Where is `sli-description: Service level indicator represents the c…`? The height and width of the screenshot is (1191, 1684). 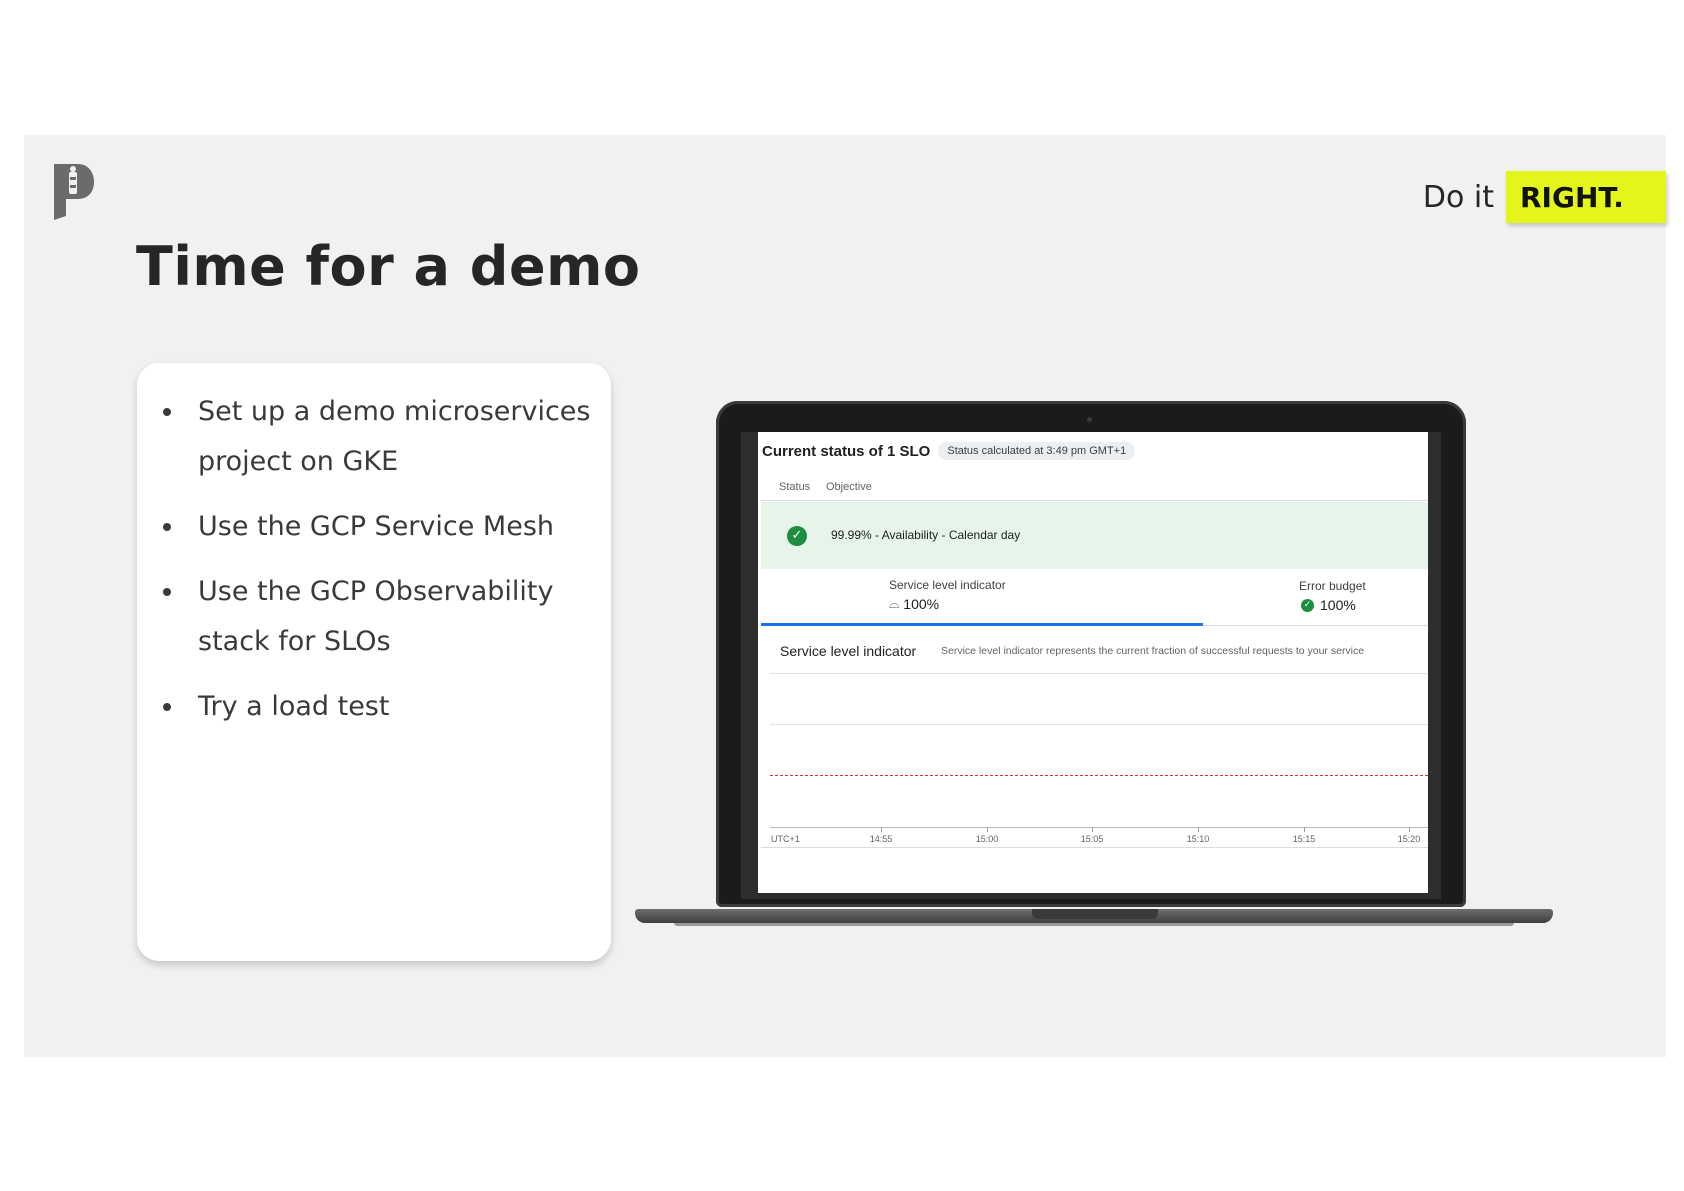
sli-description: Service level indicator represents the c… is located at coordinates (1153, 651).